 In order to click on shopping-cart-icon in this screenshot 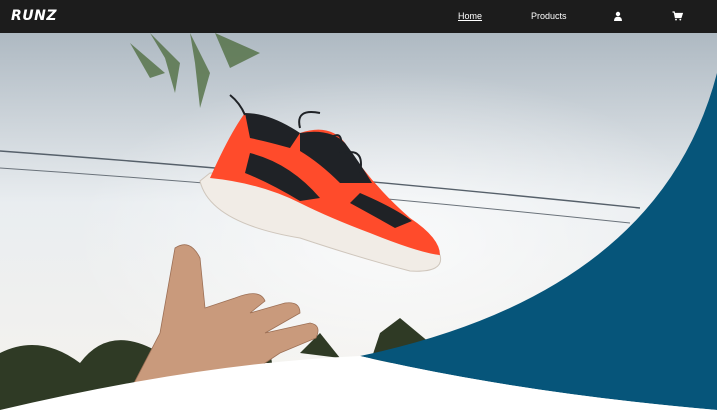, I will do `click(677, 16)`.